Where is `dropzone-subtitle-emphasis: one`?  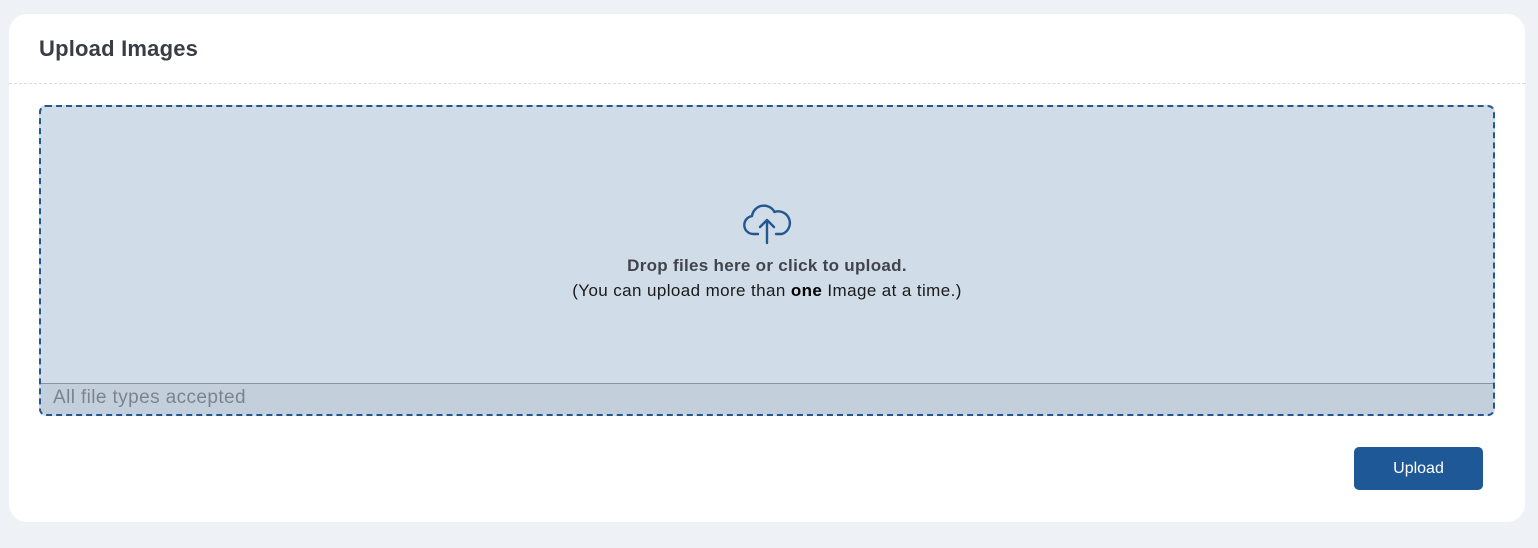 dropzone-subtitle-emphasis: one is located at coordinates (806, 290).